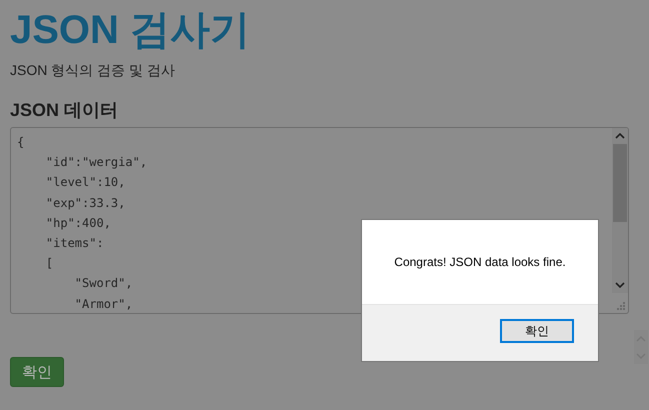 The image size is (649, 410). Describe the element at coordinates (537, 331) in the screenshot. I see `ok-button: 확인` at that location.